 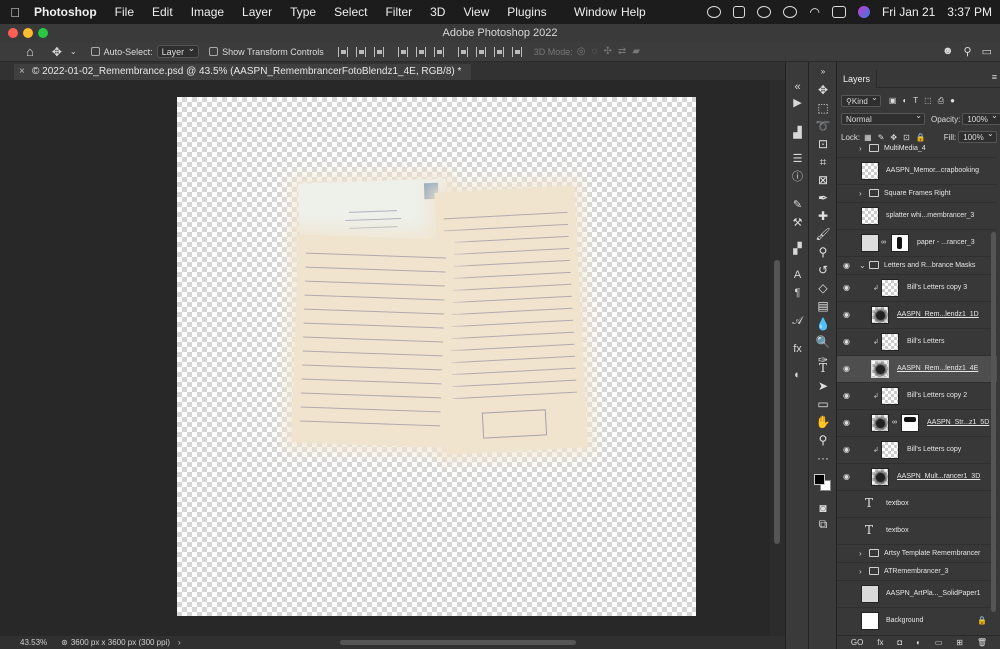 What do you see at coordinates (28, 33) in the screenshot?
I see `minimize-window-button` at bounding box center [28, 33].